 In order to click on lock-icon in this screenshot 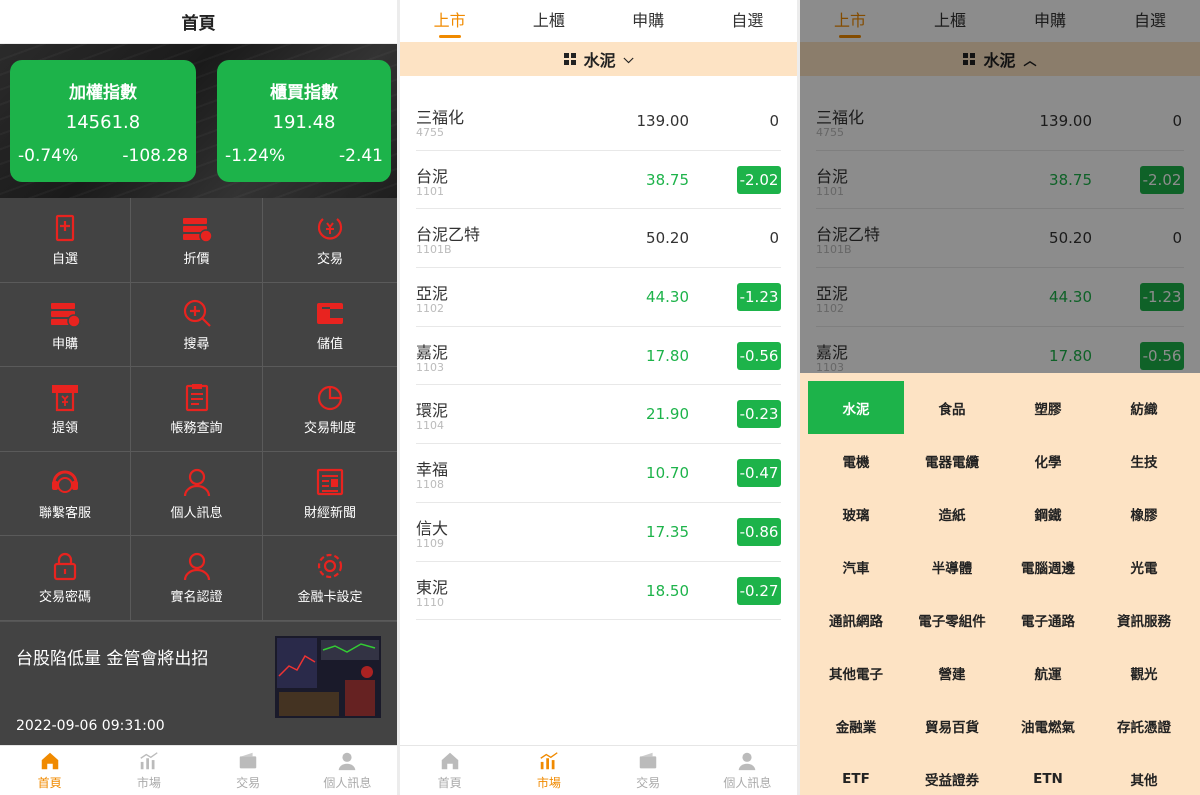, I will do `click(65, 567)`.